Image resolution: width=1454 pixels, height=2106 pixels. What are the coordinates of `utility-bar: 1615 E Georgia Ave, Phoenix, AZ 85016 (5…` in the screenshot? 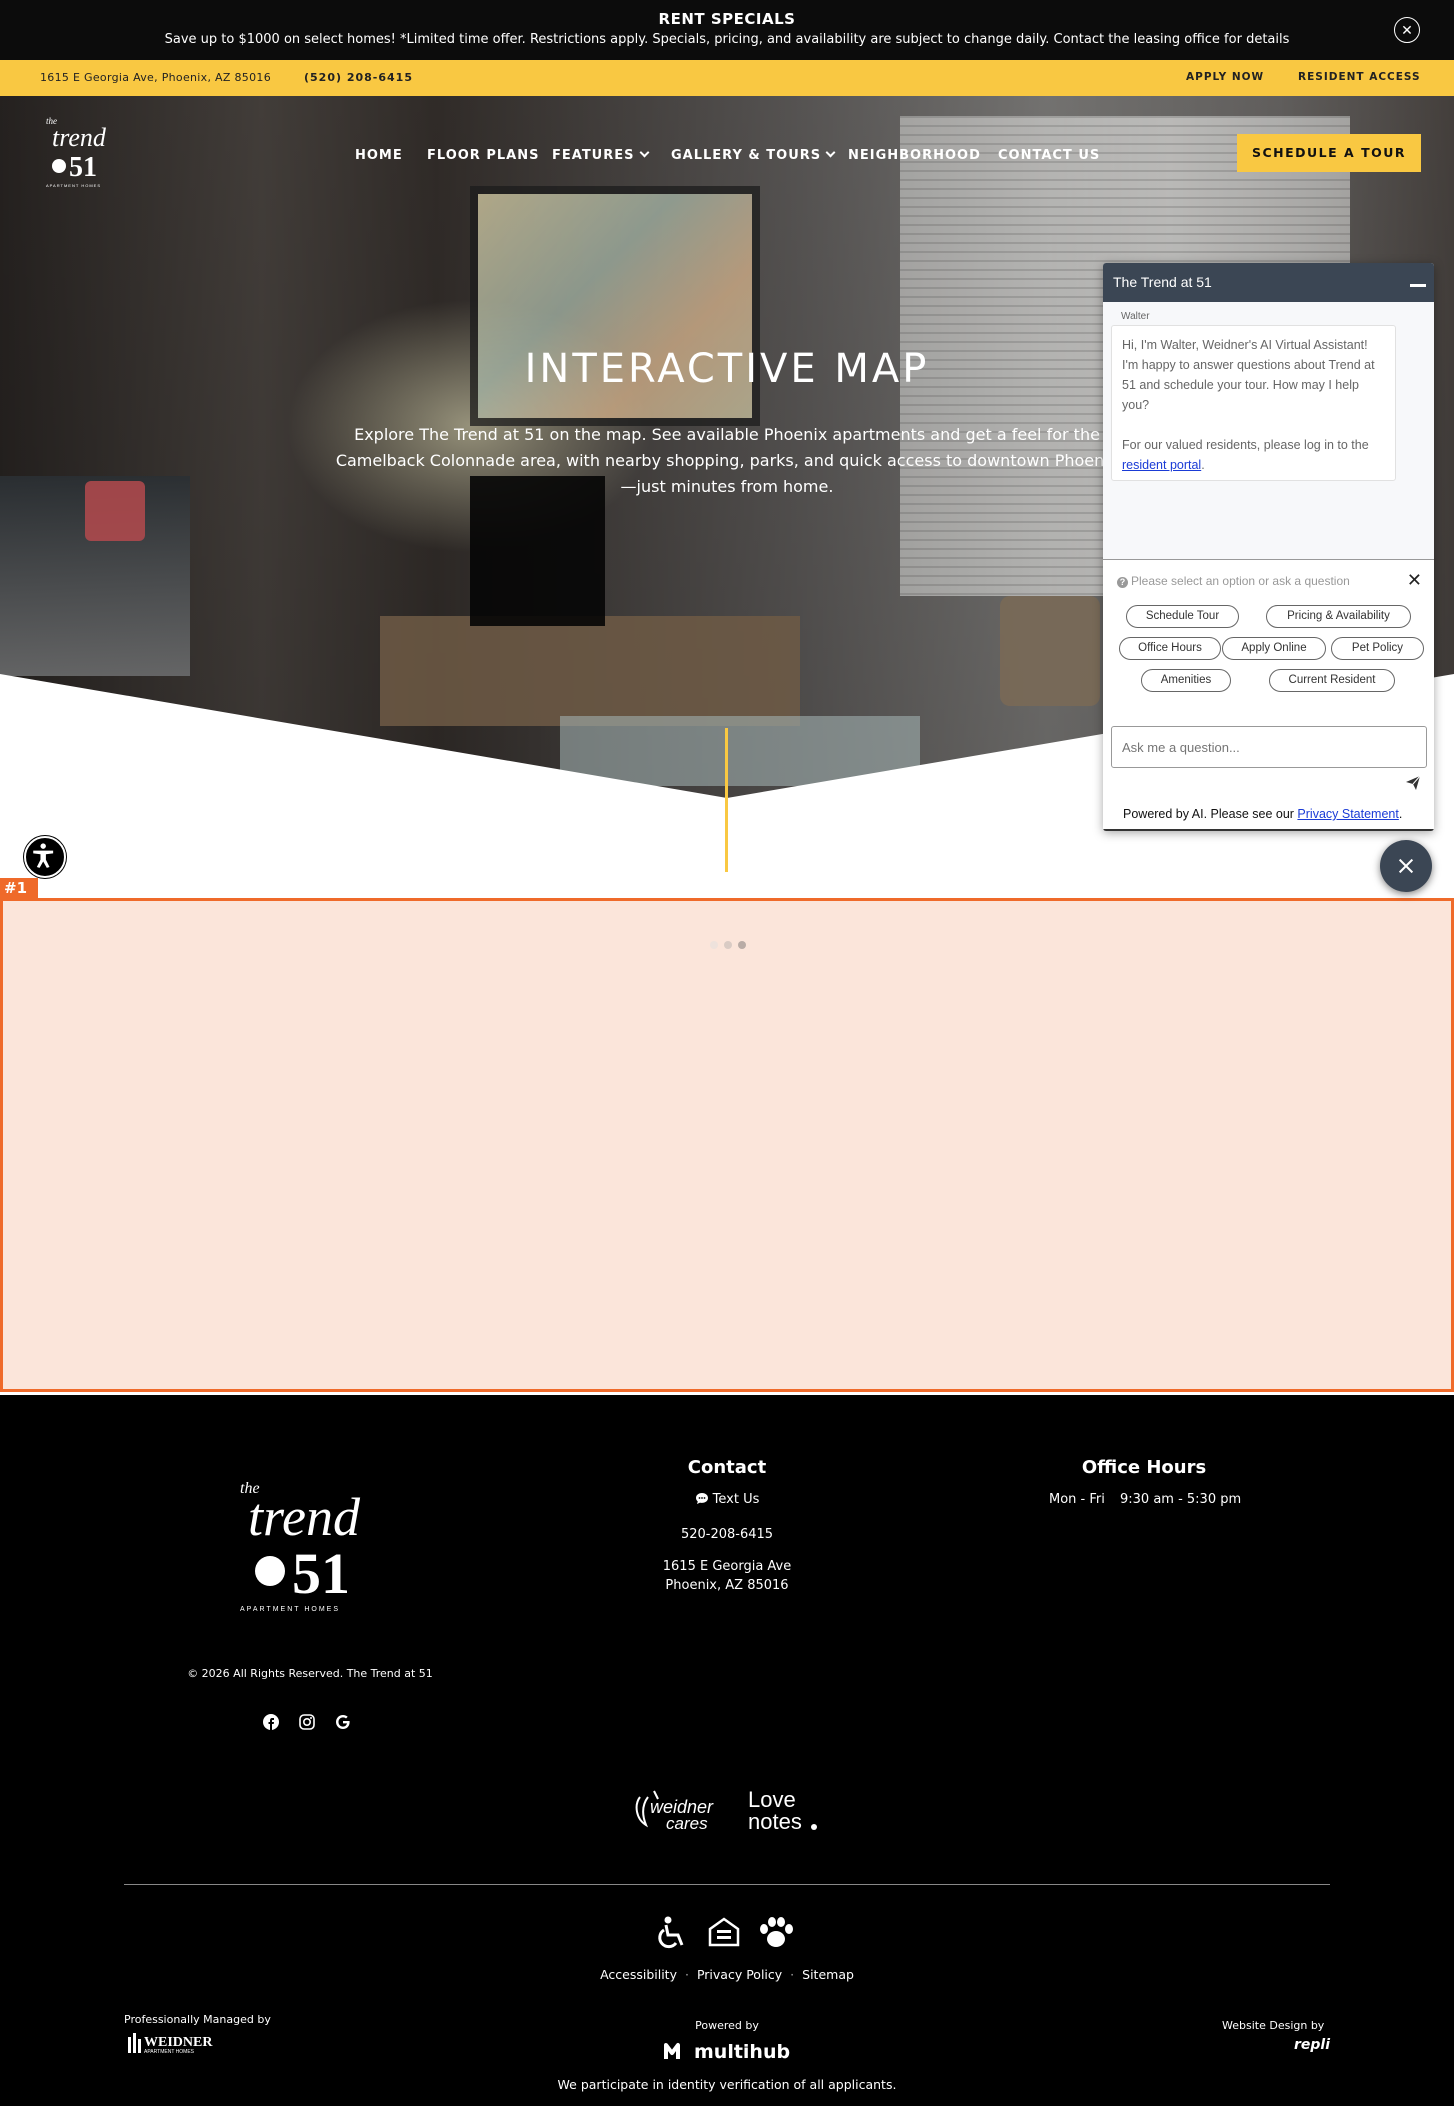 It's located at (727, 78).